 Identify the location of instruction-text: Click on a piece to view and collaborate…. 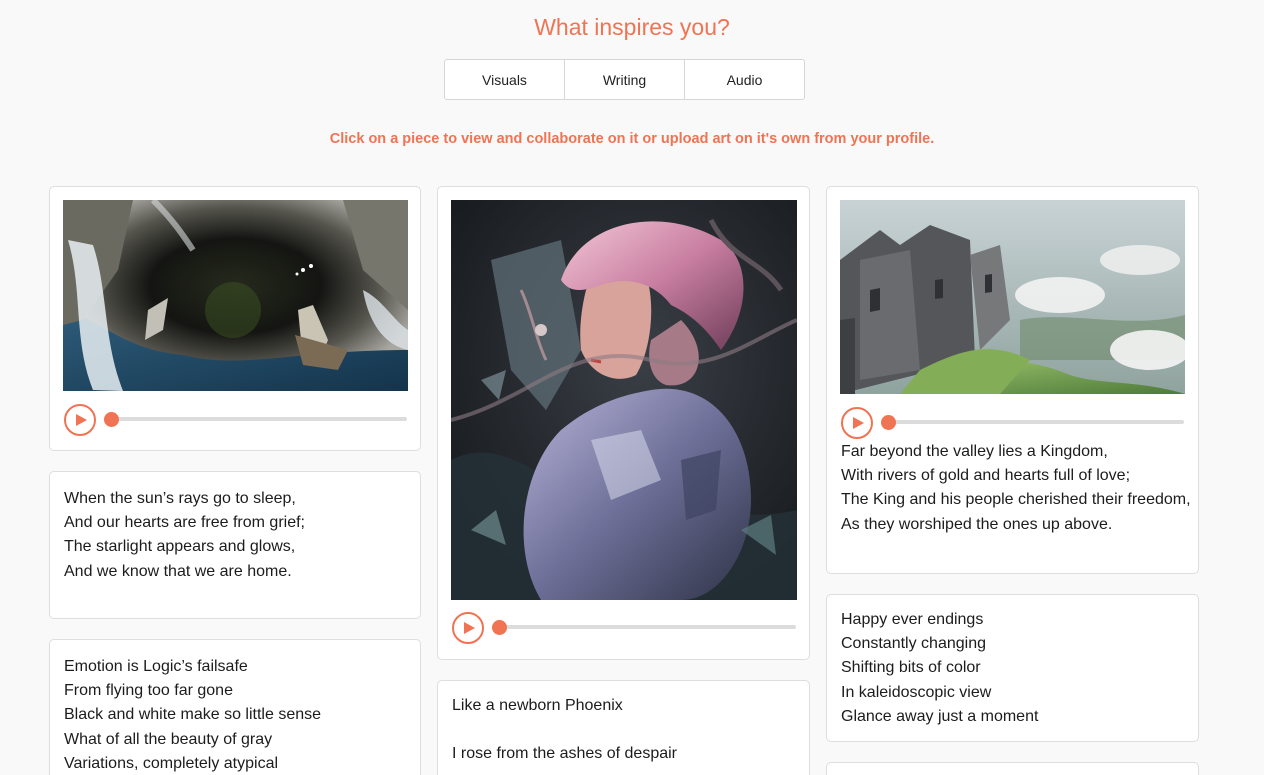
(632, 139).